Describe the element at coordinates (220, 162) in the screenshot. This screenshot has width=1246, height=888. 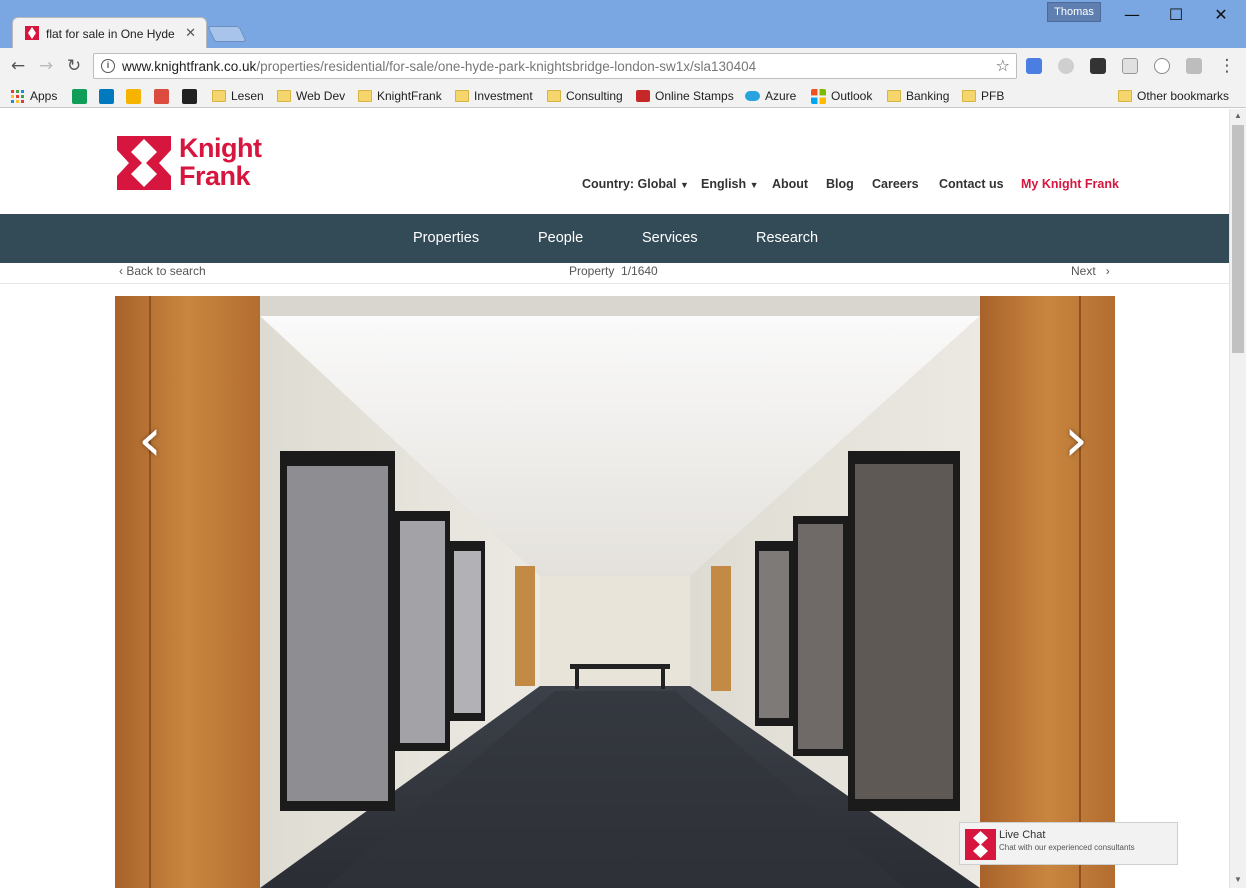
I see `logo-text: Knight Frank` at that location.